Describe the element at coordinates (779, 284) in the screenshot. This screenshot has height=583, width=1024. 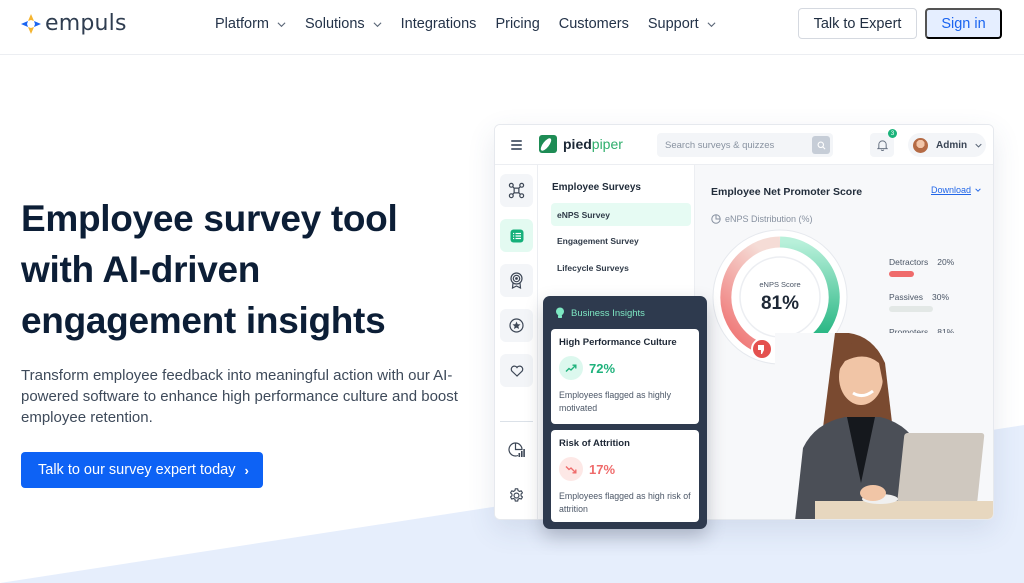
I see `gauge-label: eNPS Score` at that location.